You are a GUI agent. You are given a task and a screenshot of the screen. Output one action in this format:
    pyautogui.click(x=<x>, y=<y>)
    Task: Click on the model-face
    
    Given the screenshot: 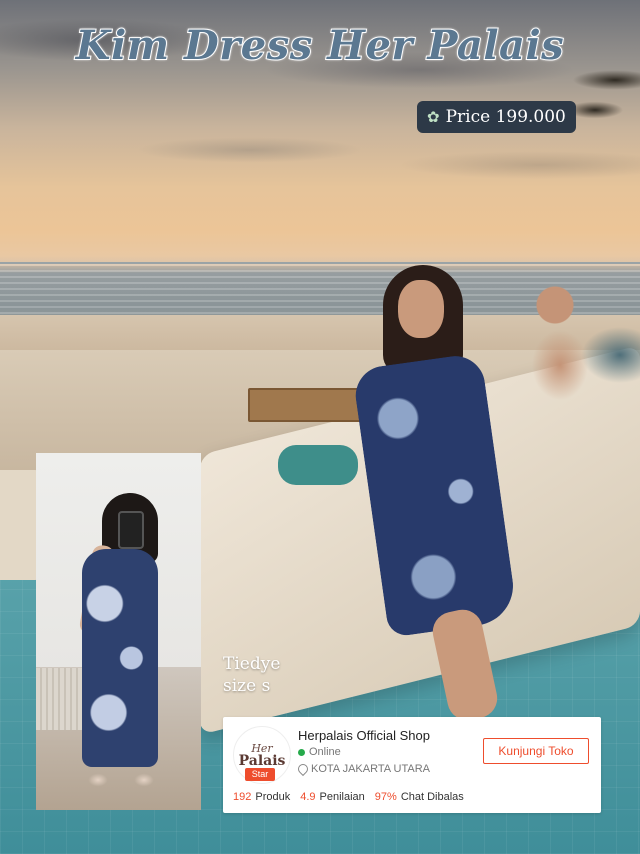 What is the action you would take?
    pyautogui.click(x=421, y=309)
    